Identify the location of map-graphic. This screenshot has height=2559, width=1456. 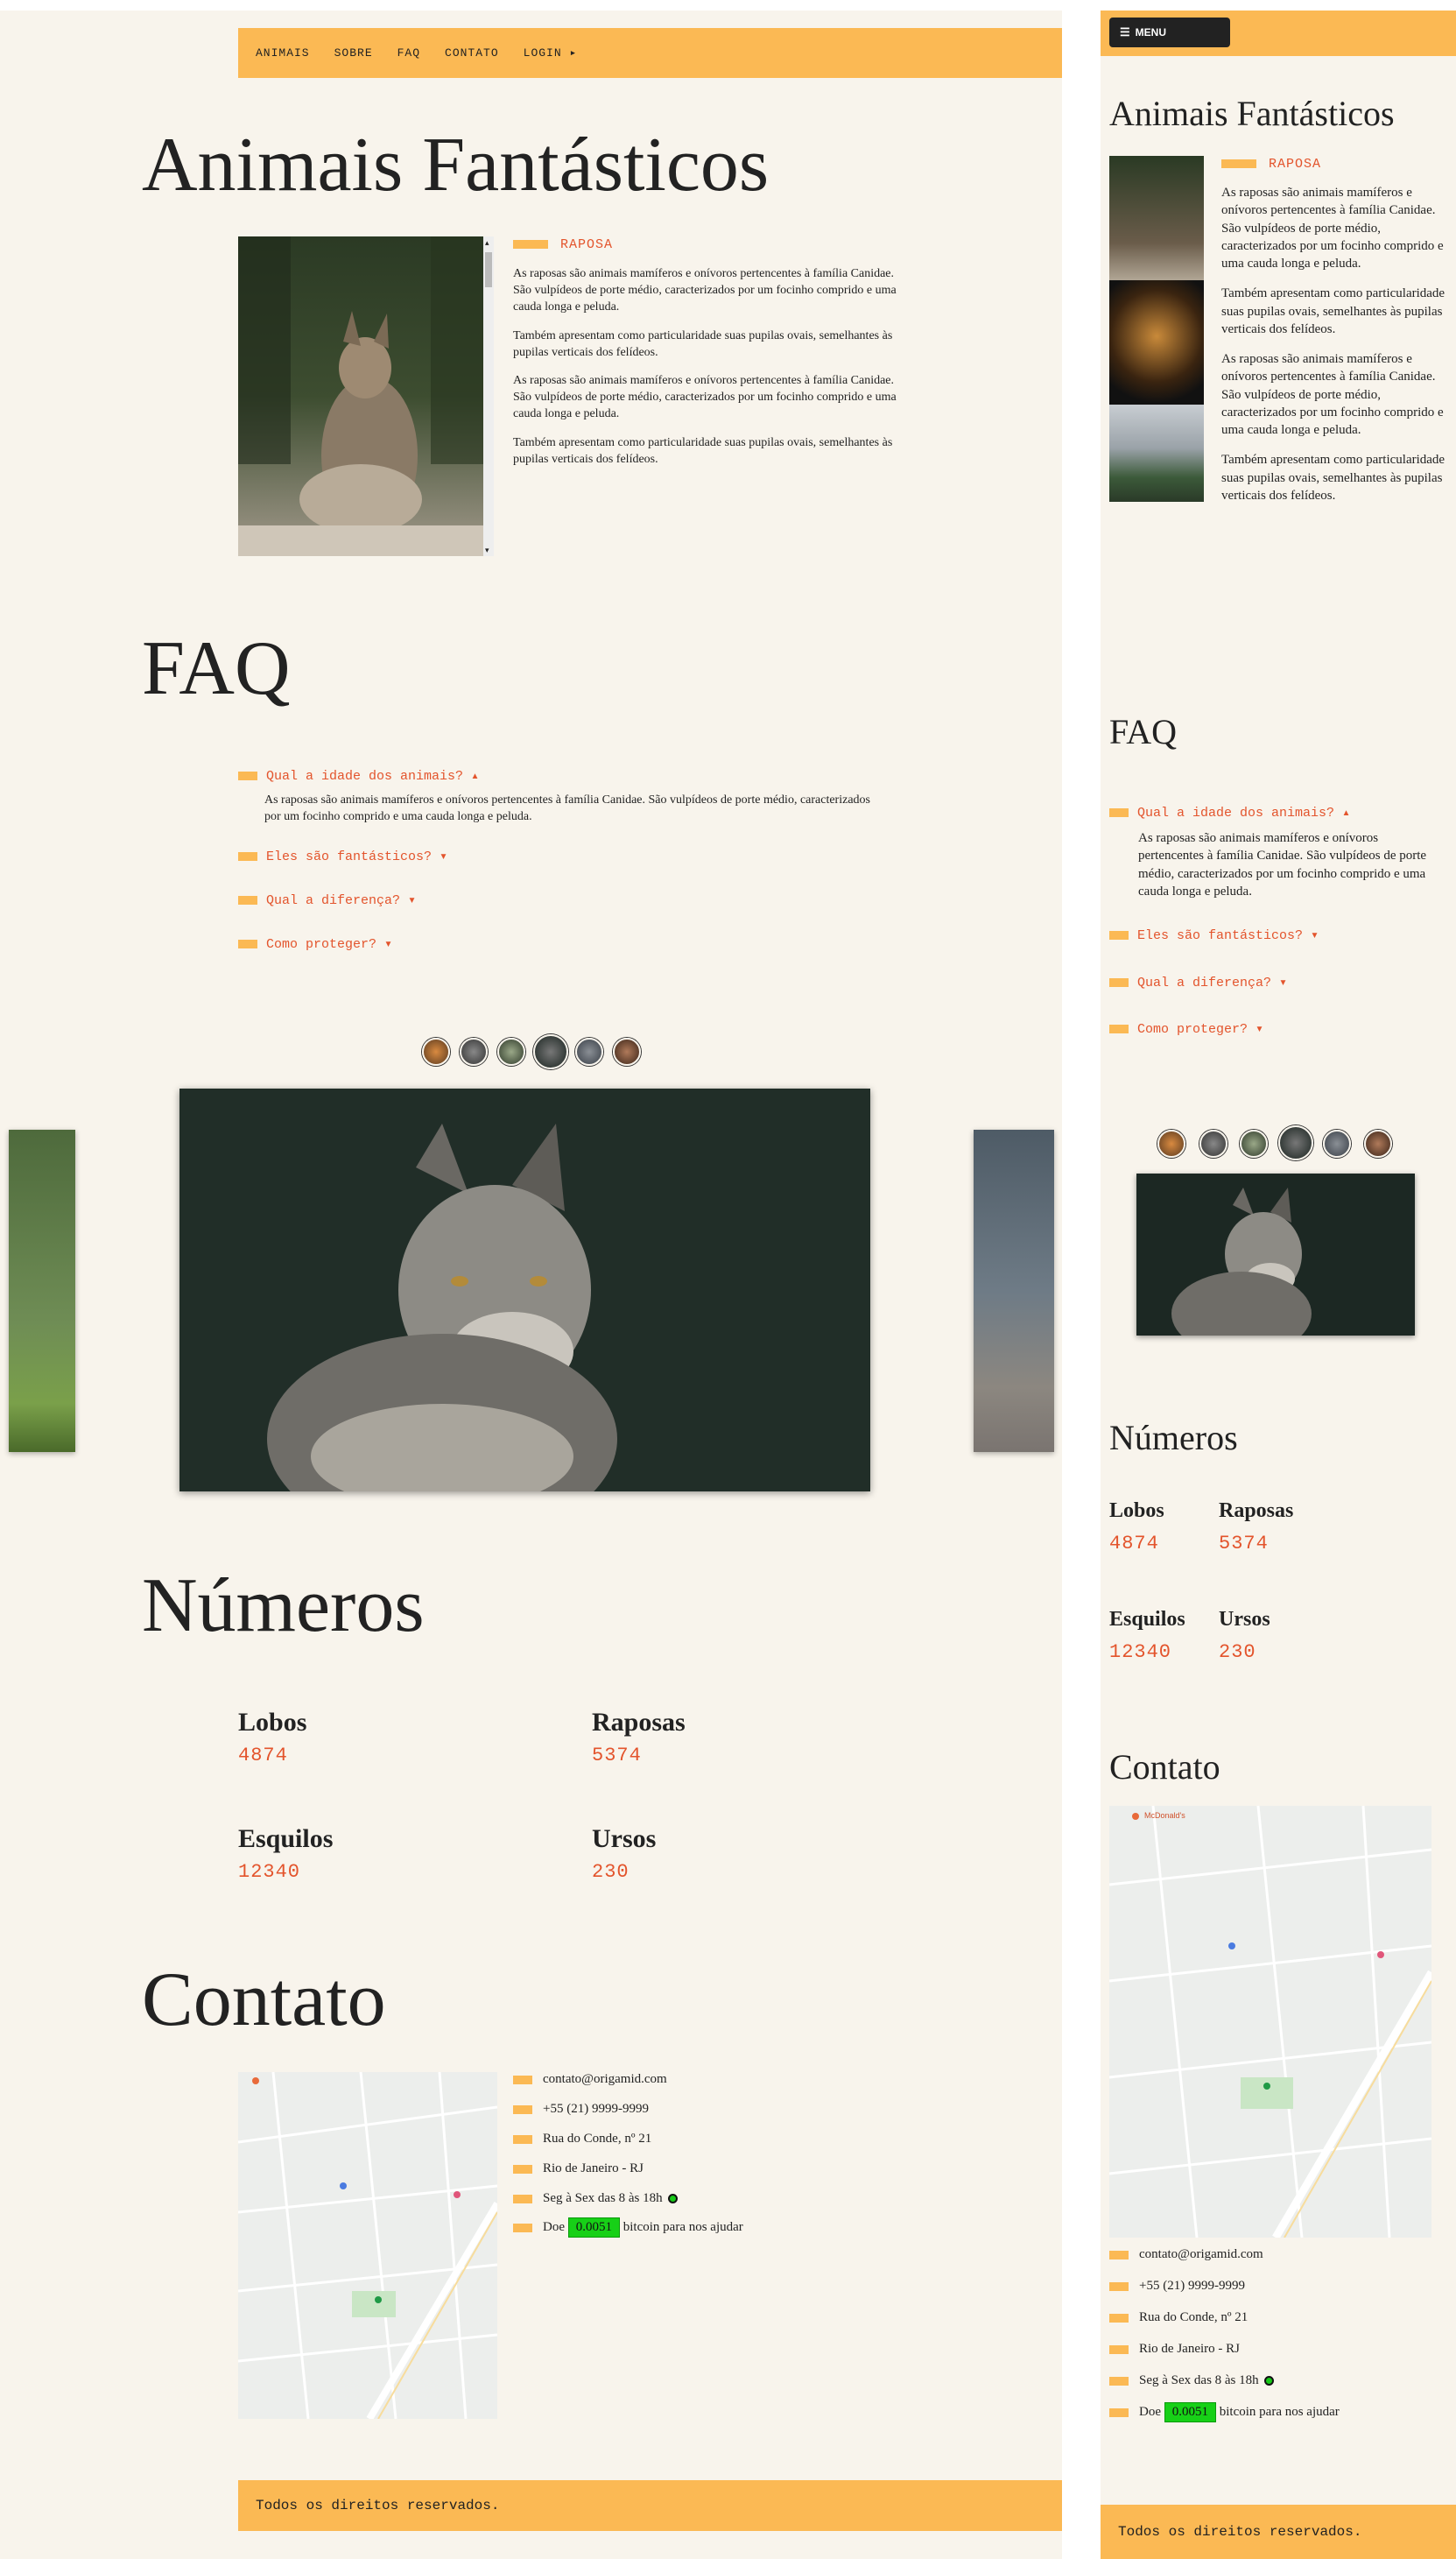
(367, 2245).